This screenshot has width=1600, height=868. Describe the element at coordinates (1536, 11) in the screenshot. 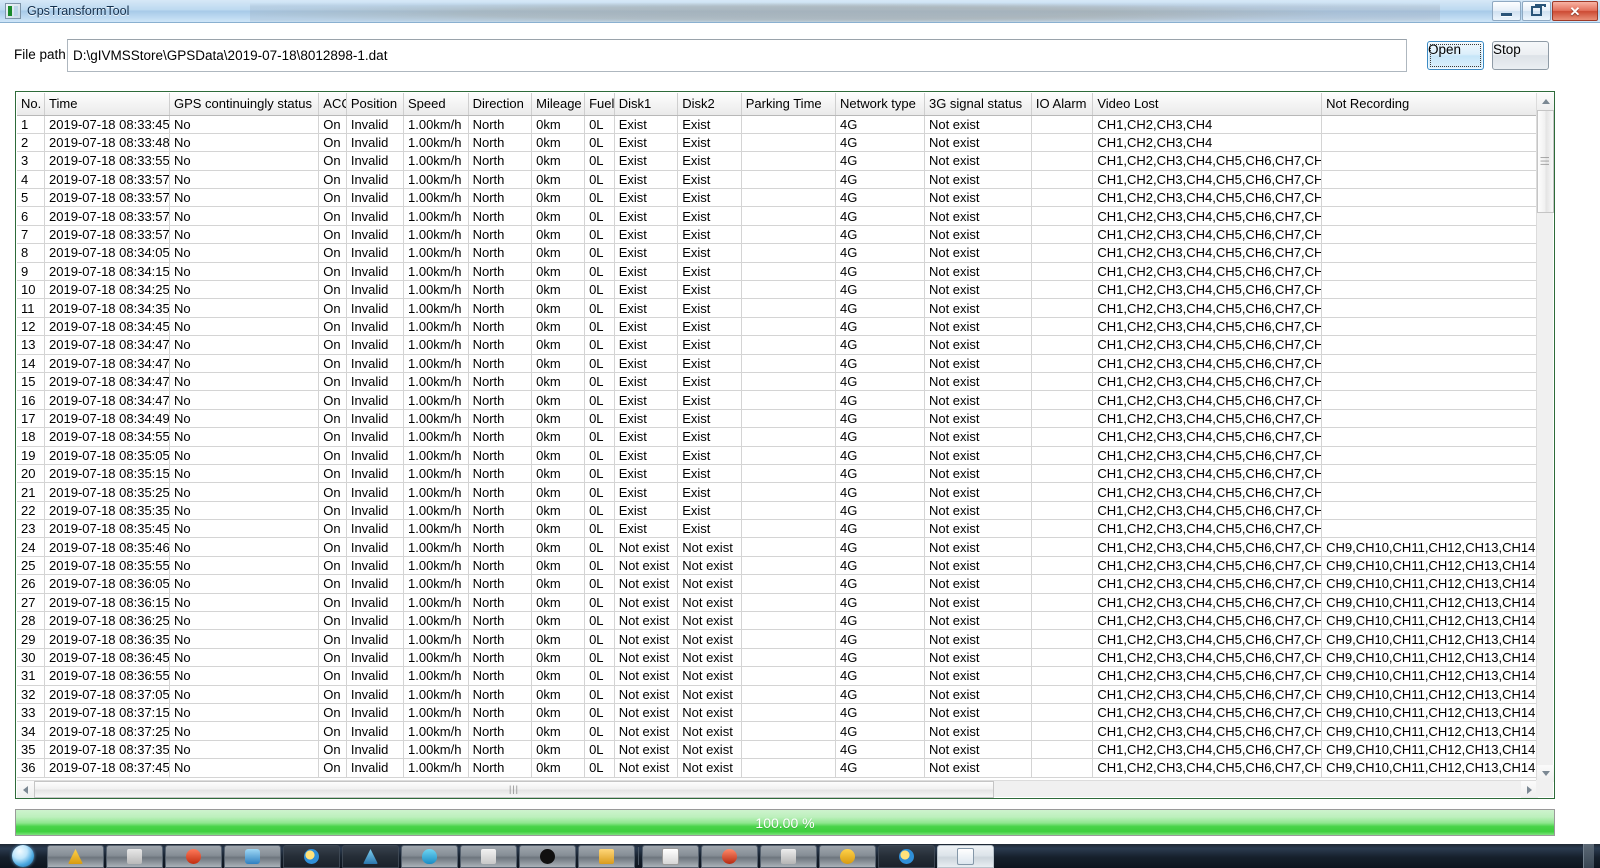

I see `restore-button` at that location.